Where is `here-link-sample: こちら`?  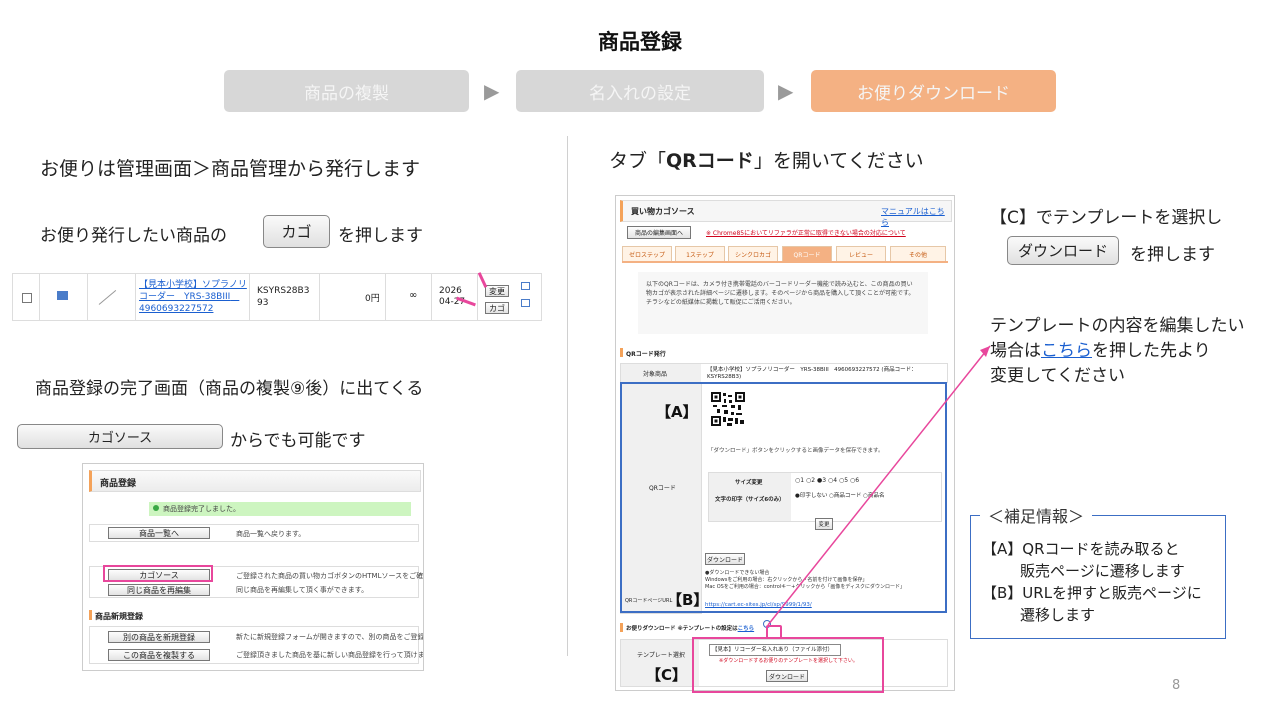
here-link-sample: こちら is located at coordinates (1066, 351).